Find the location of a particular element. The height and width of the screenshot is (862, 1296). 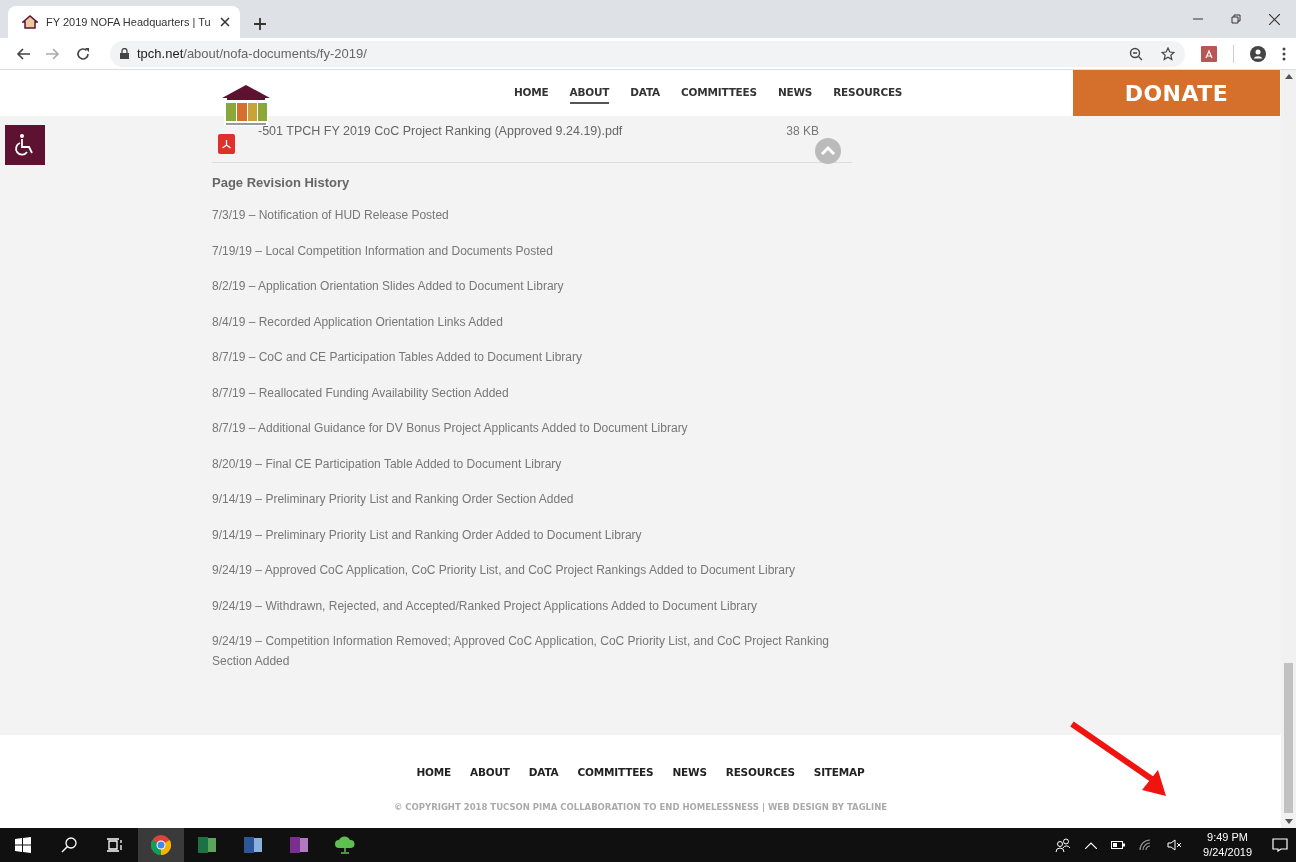

clock: 9:49 PM 9/24/2019 is located at coordinates (1227, 845).